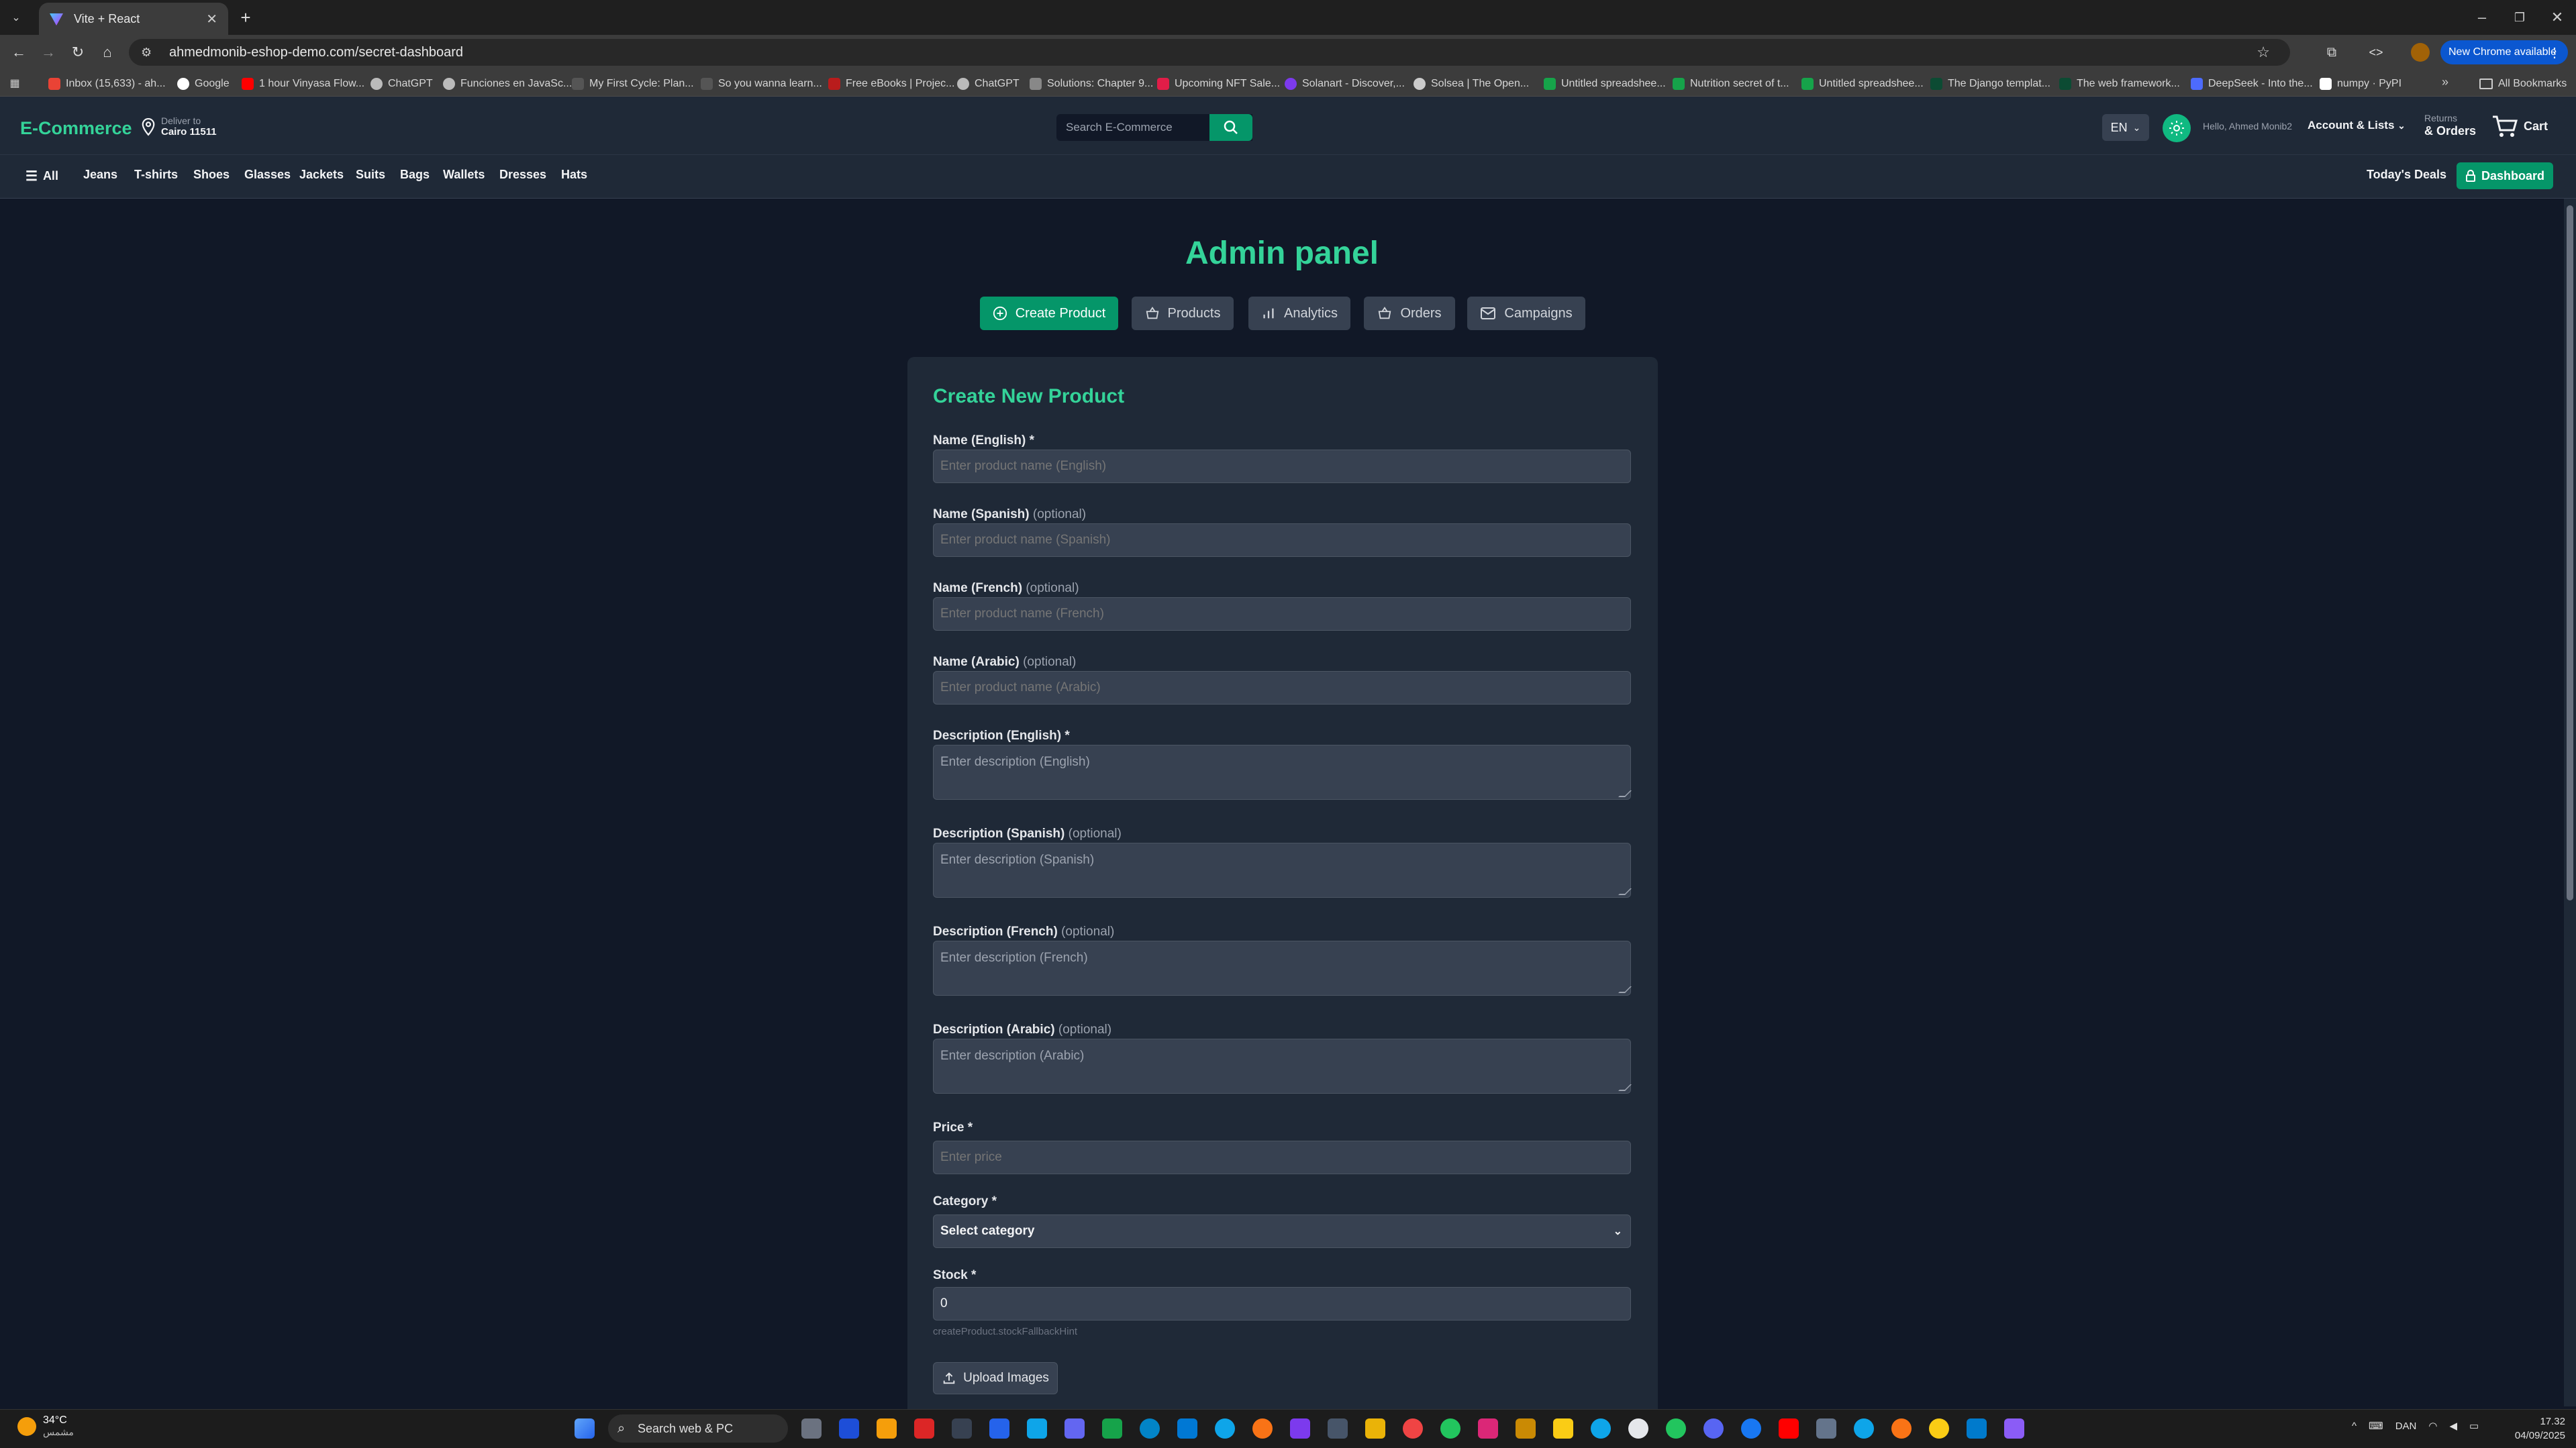 The height and width of the screenshot is (1448, 2576). What do you see at coordinates (100, 175) in the screenshot?
I see `nav-item-jeans: Jeans` at bounding box center [100, 175].